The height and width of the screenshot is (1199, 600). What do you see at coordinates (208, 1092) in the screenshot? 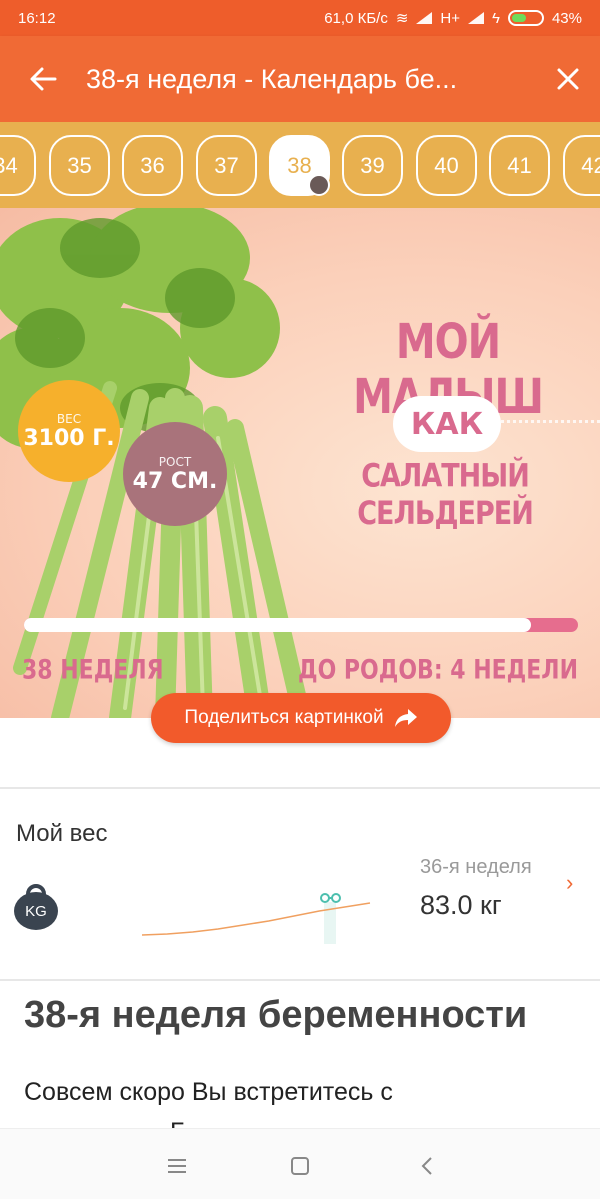
I see `article-text-line-1: Совсем скоро Вы встретитесь с` at bounding box center [208, 1092].